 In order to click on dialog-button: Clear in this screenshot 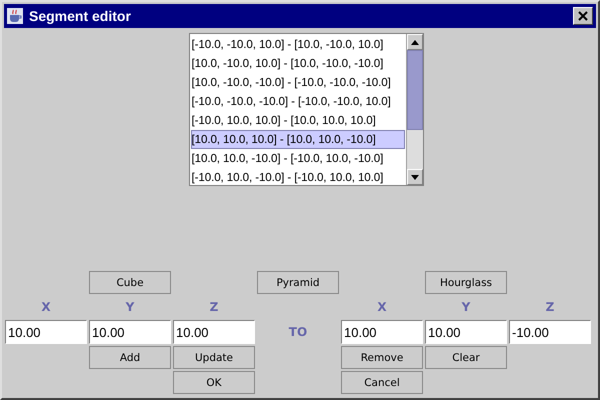, I will do `click(466, 357)`.